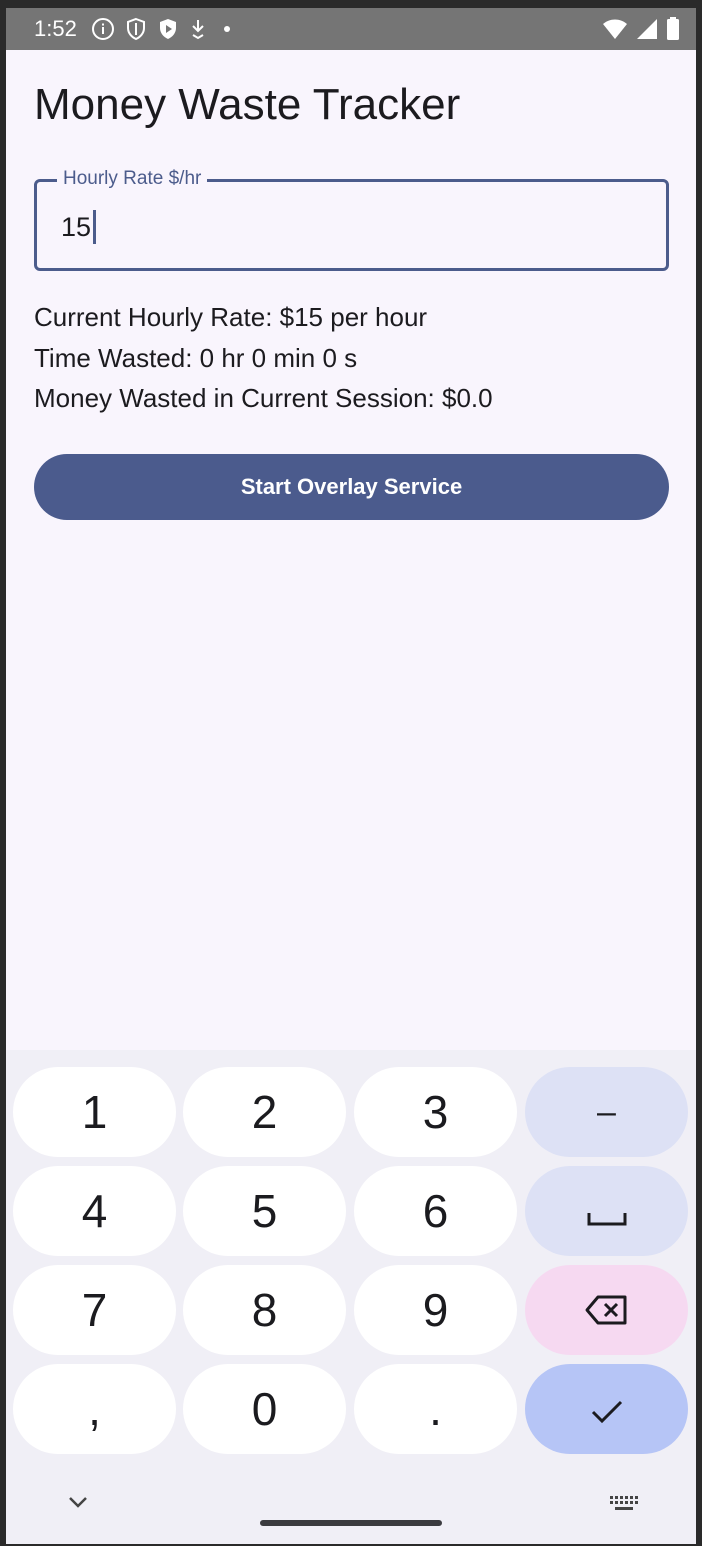  I want to click on dot-icon, so click(227, 29).